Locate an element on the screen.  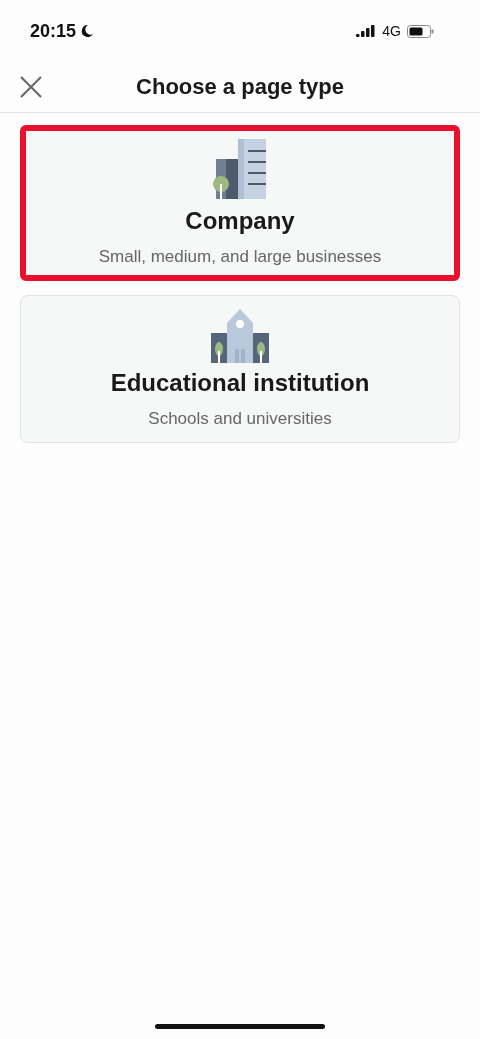
status-time: 20:15 is located at coordinates (53, 31).